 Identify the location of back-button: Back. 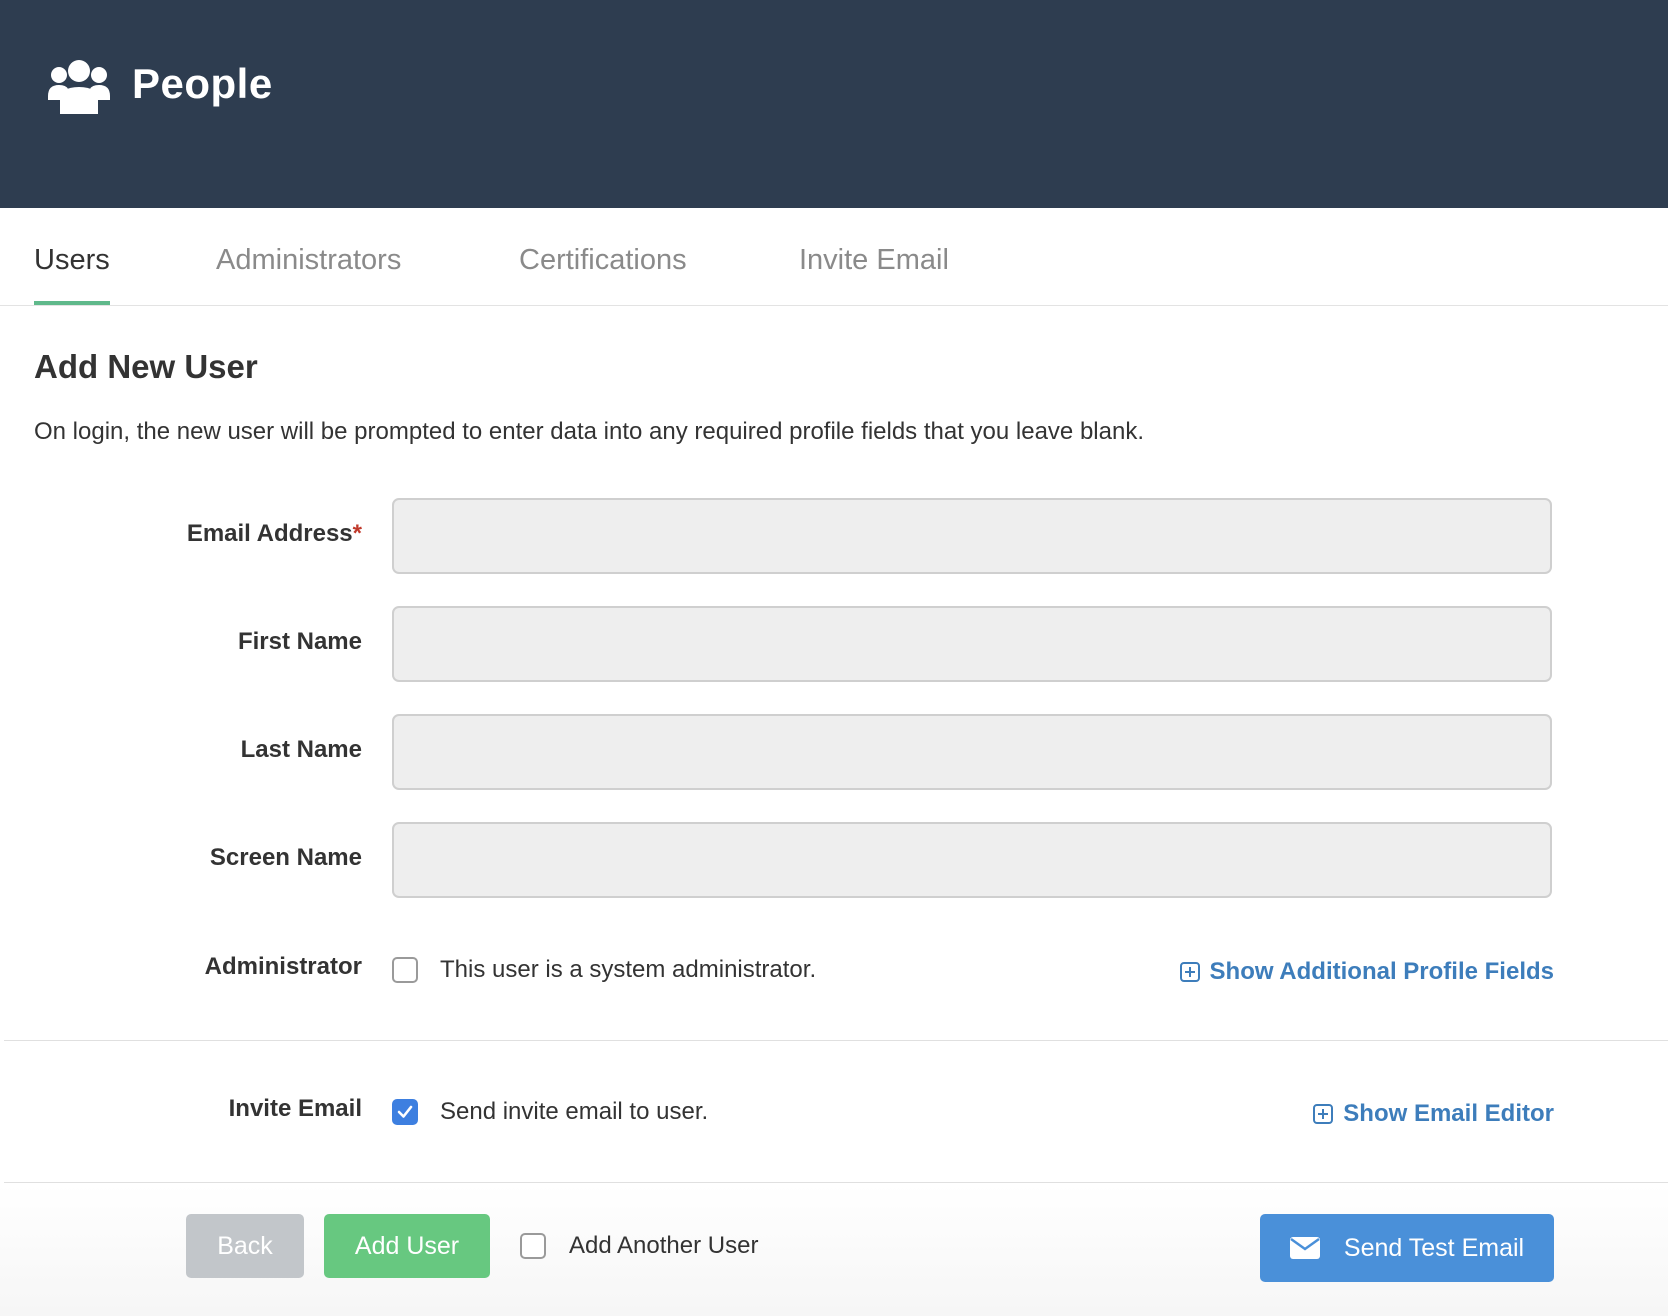
(245, 1246).